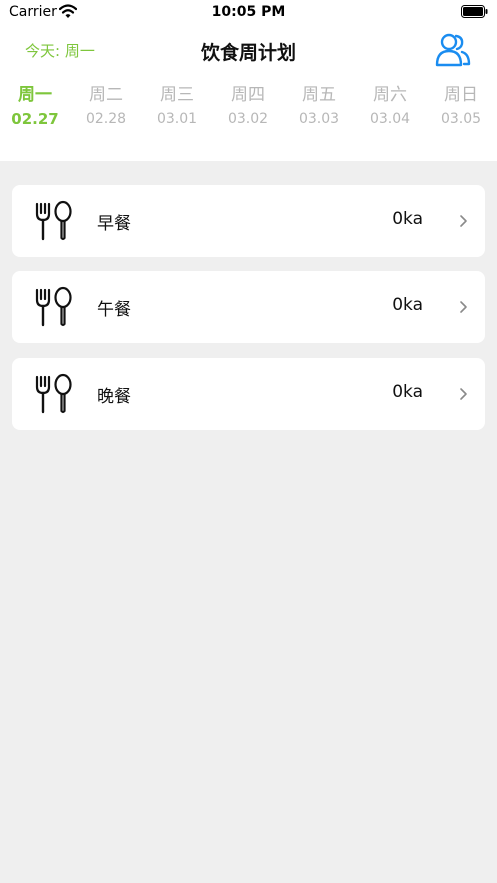  What do you see at coordinates (248, 394) in the screenshot?
I see `meal-row-dinner: 晚餐 0ka` at bounding box center [248, 394].